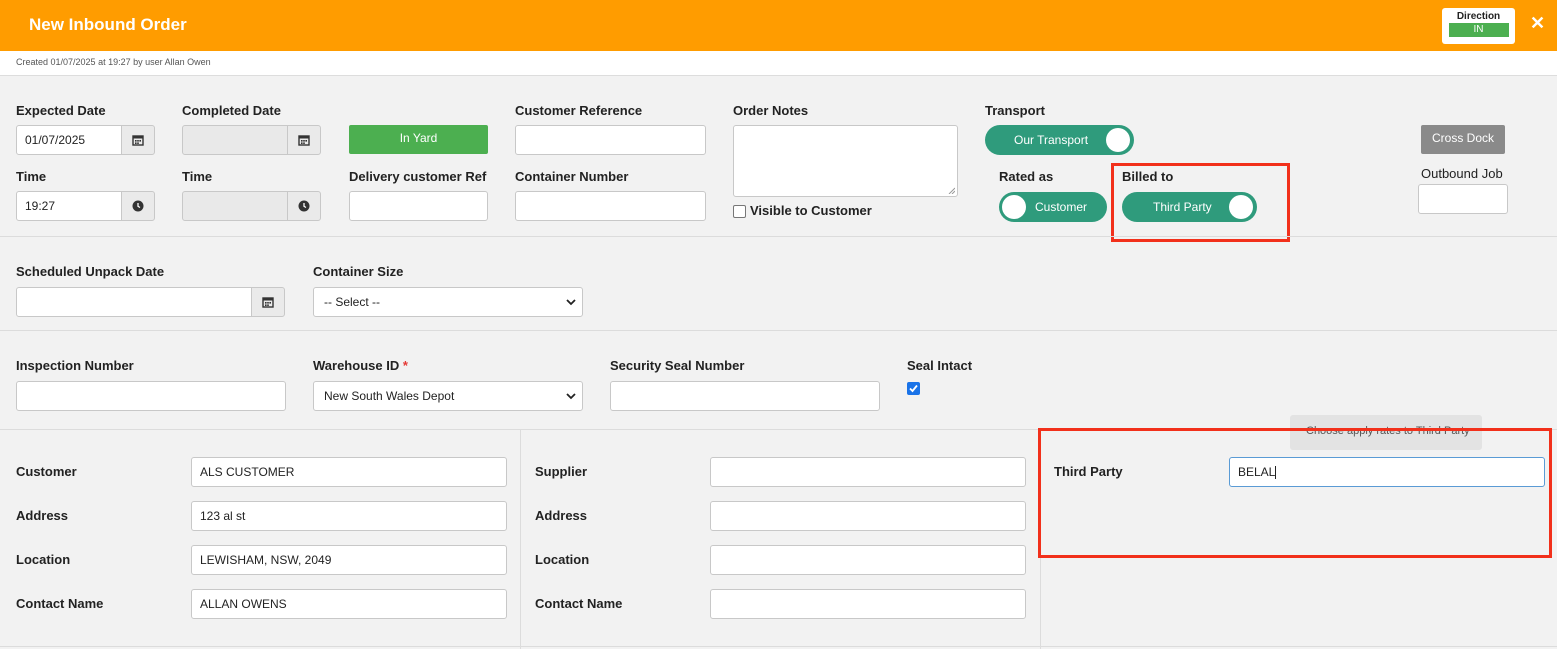 The image size is (1557, 649). What do you see at coordinates (745, 396) in the screenshot?
I see `security-seal-number-input` at bounding box center [745, 396].